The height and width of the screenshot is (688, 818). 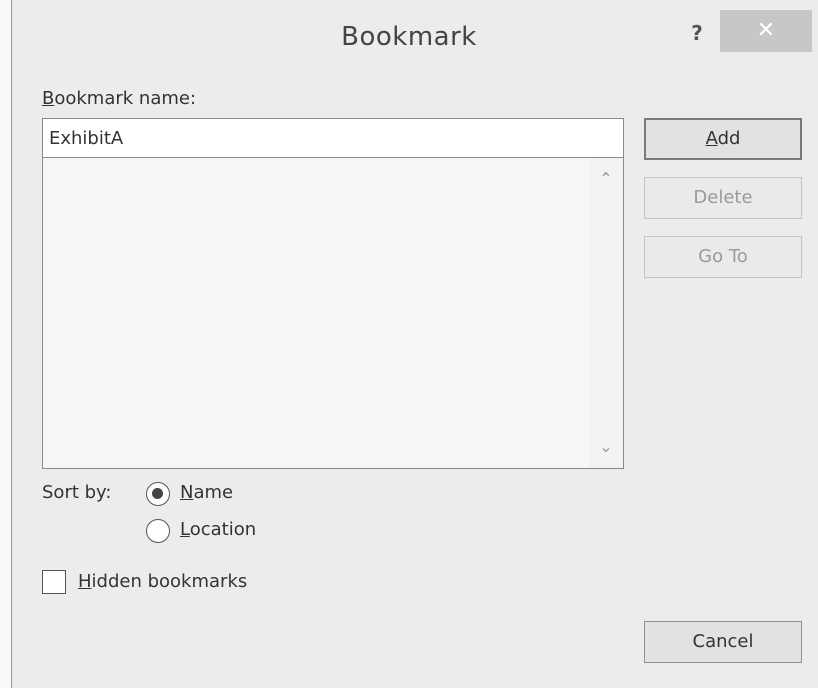 I want to click on hidden-bookmarks-accel: H, so click(x=85, y=581).